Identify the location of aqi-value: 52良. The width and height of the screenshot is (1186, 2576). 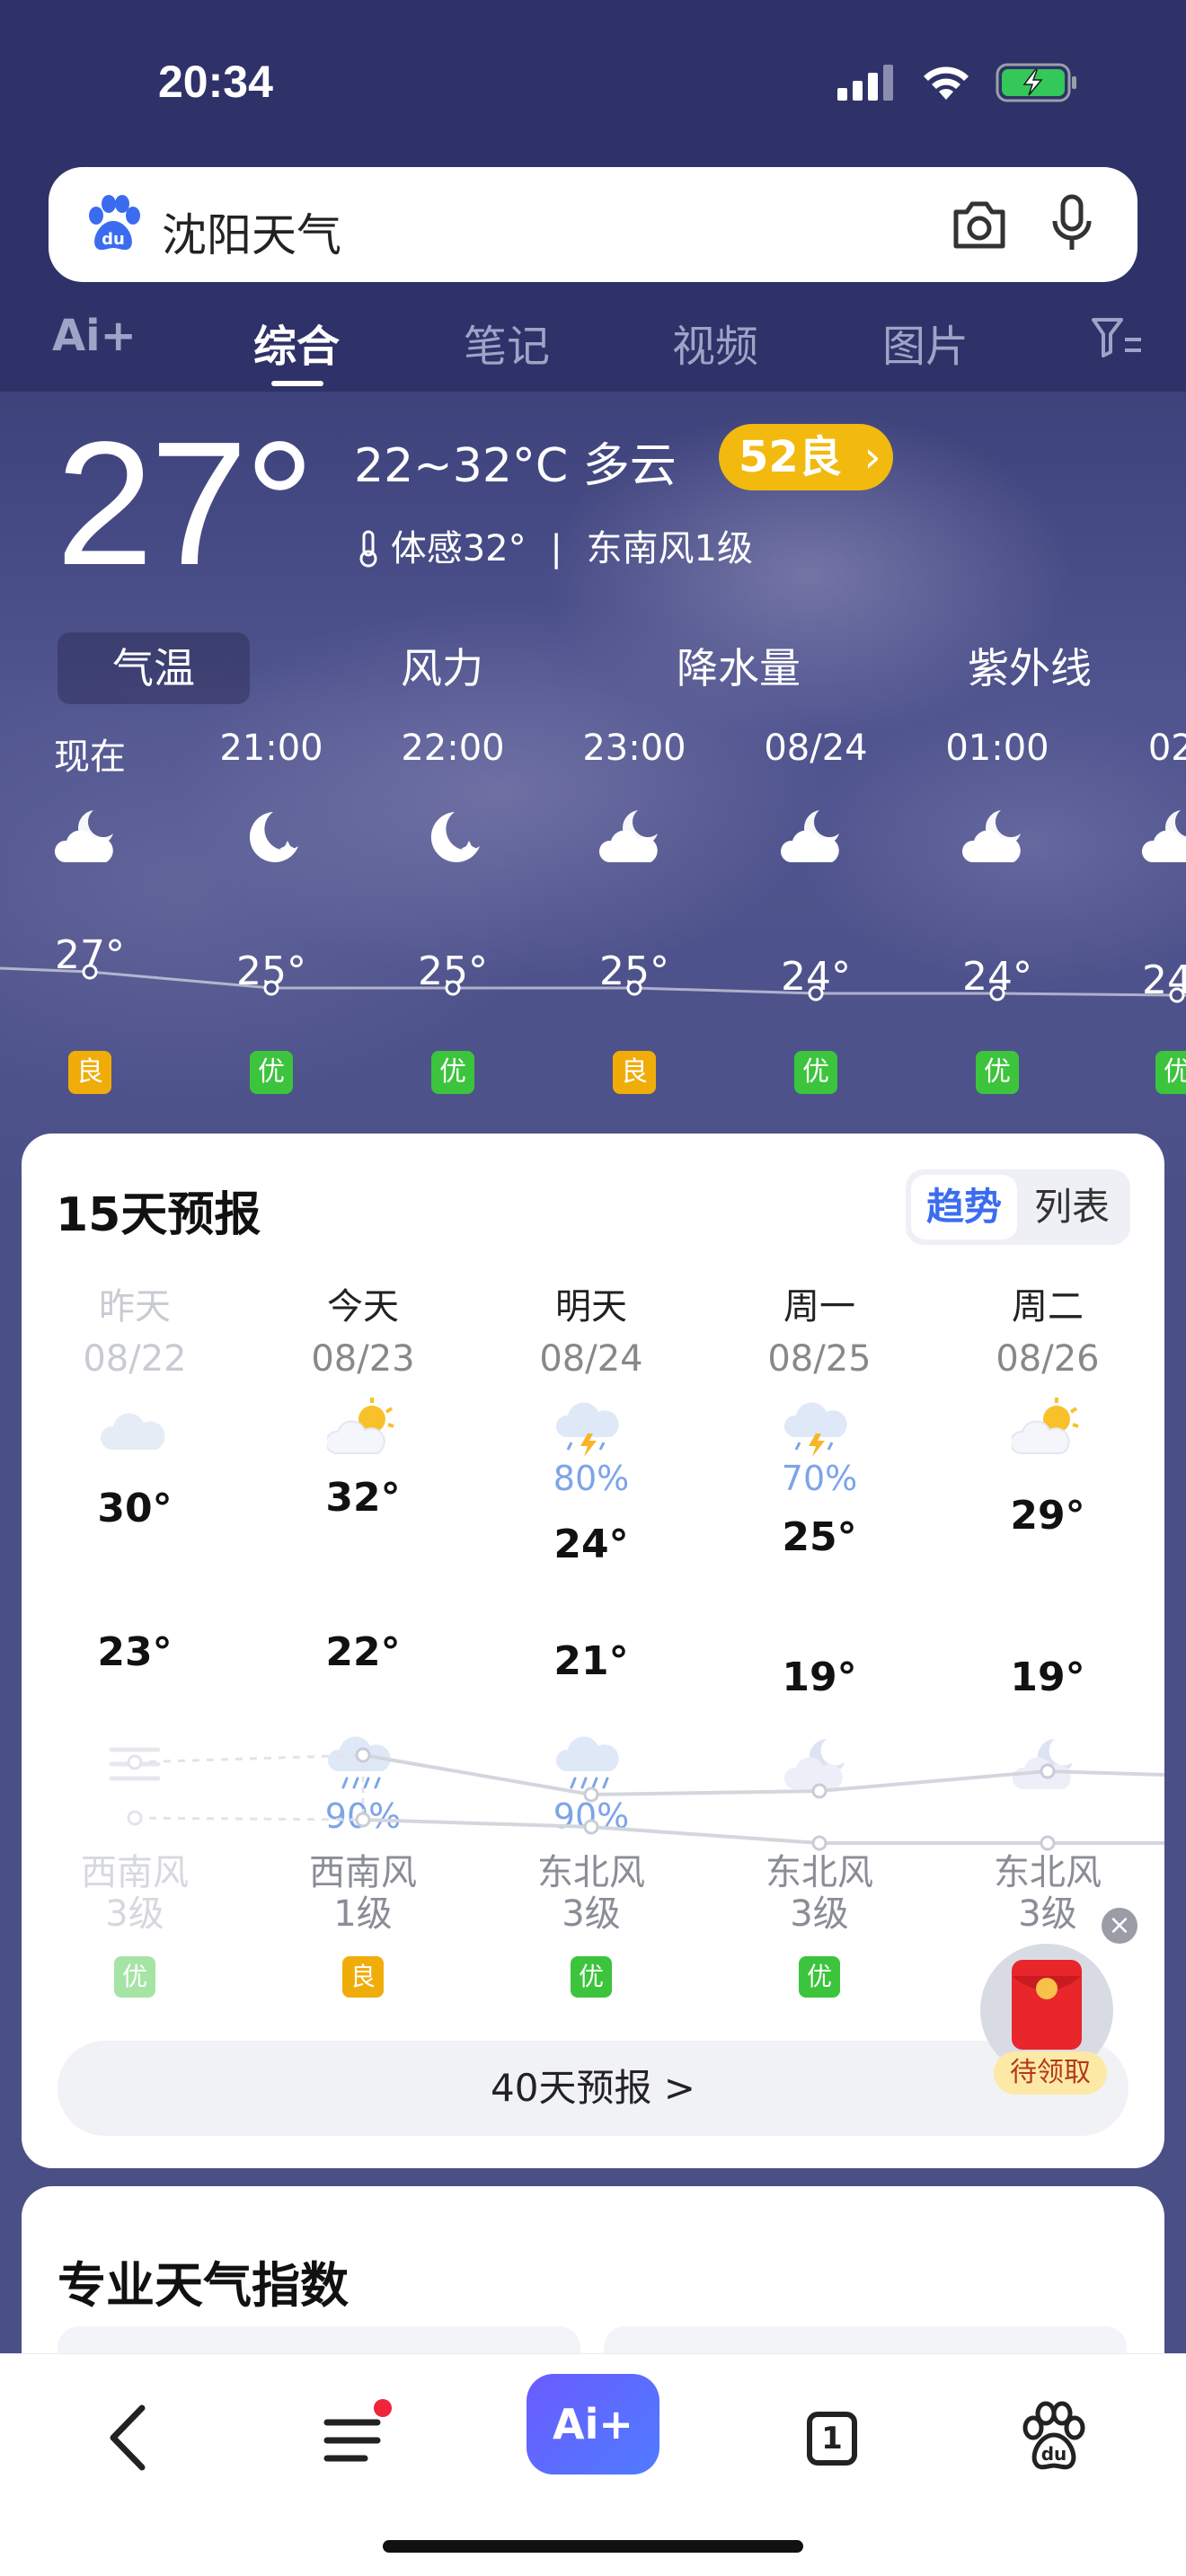
(790, 457).